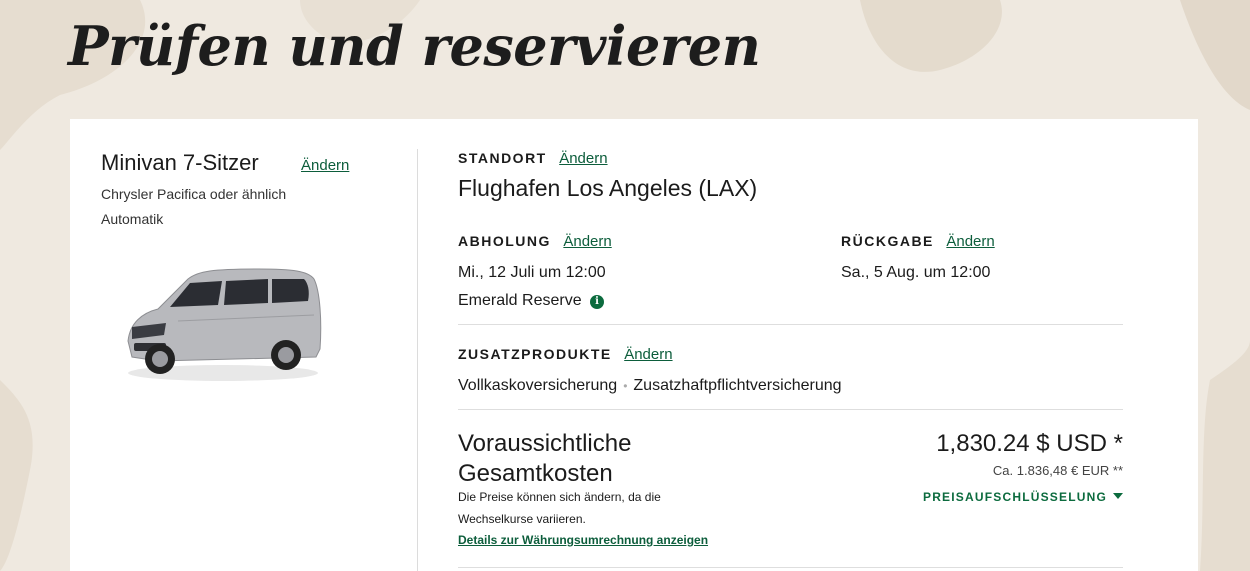  What do you see at coordinates (887, 241) in the screenshot?
I see `return-label: RÜCKGABE` at bounding box center [887, 241].